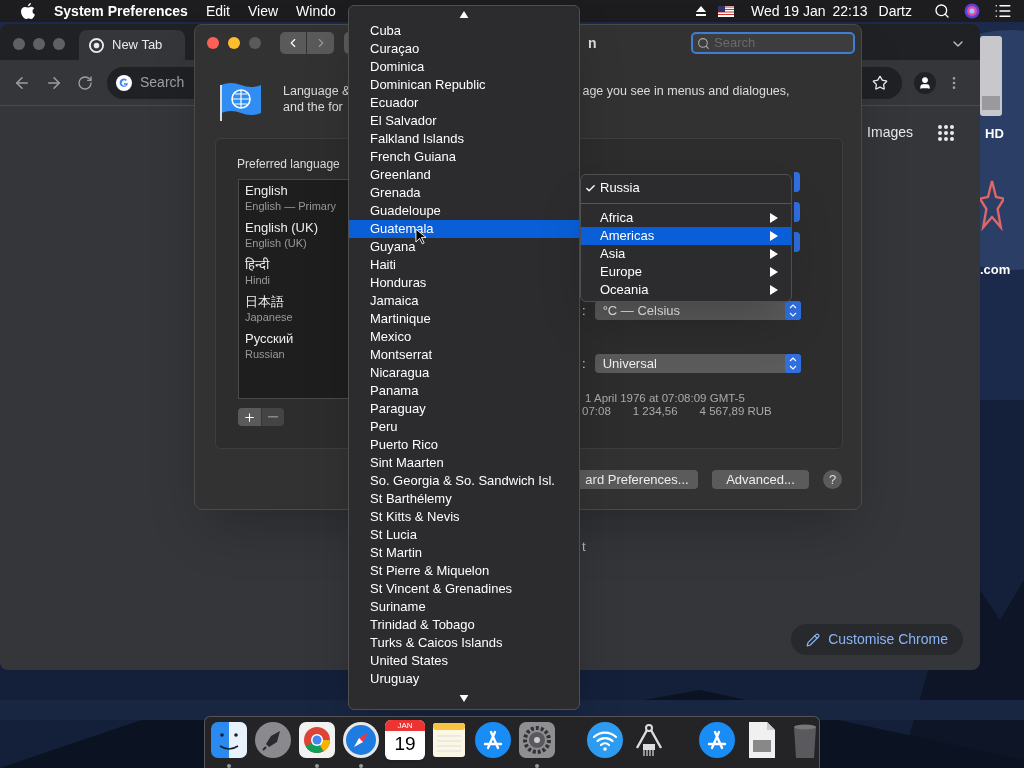 The image size is (1024, 768). I want to click on menu-item: Americas, so click(686, 236).